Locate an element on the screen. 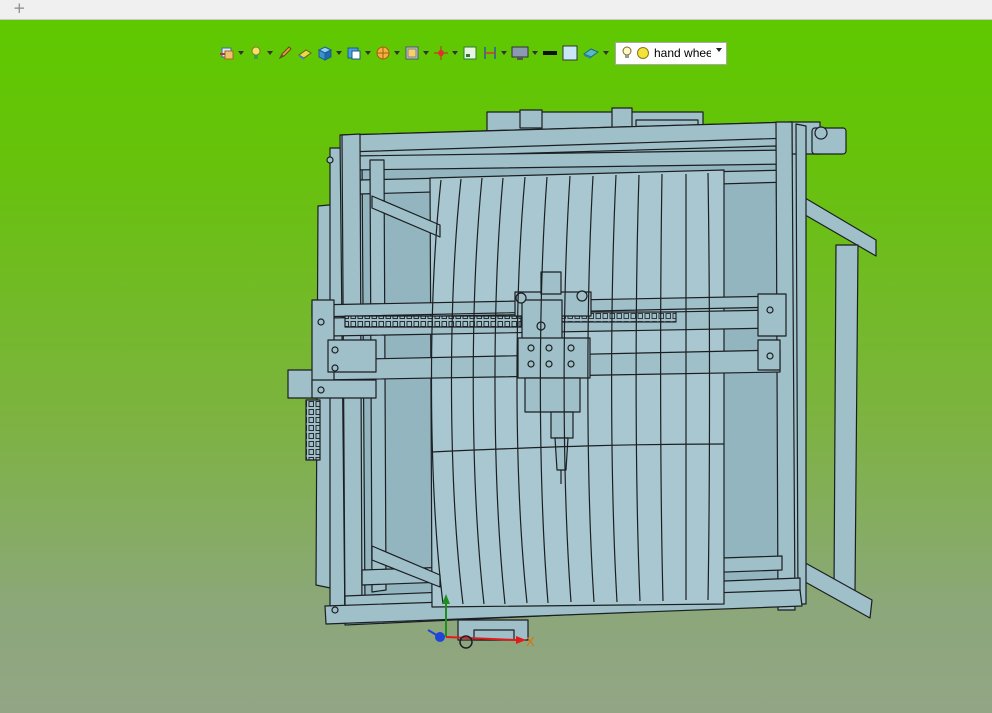 The width and height of the screenshot is (992, 713). light-bulb-icon is located at coordinates (256, 52).